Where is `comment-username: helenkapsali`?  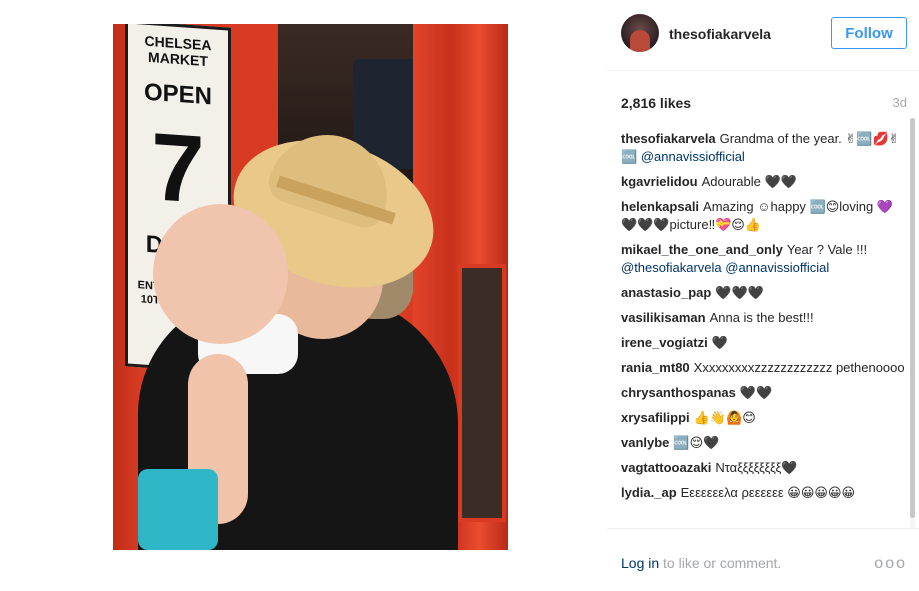 comment-username: helenkapsali is located at coordinates (660, 206).